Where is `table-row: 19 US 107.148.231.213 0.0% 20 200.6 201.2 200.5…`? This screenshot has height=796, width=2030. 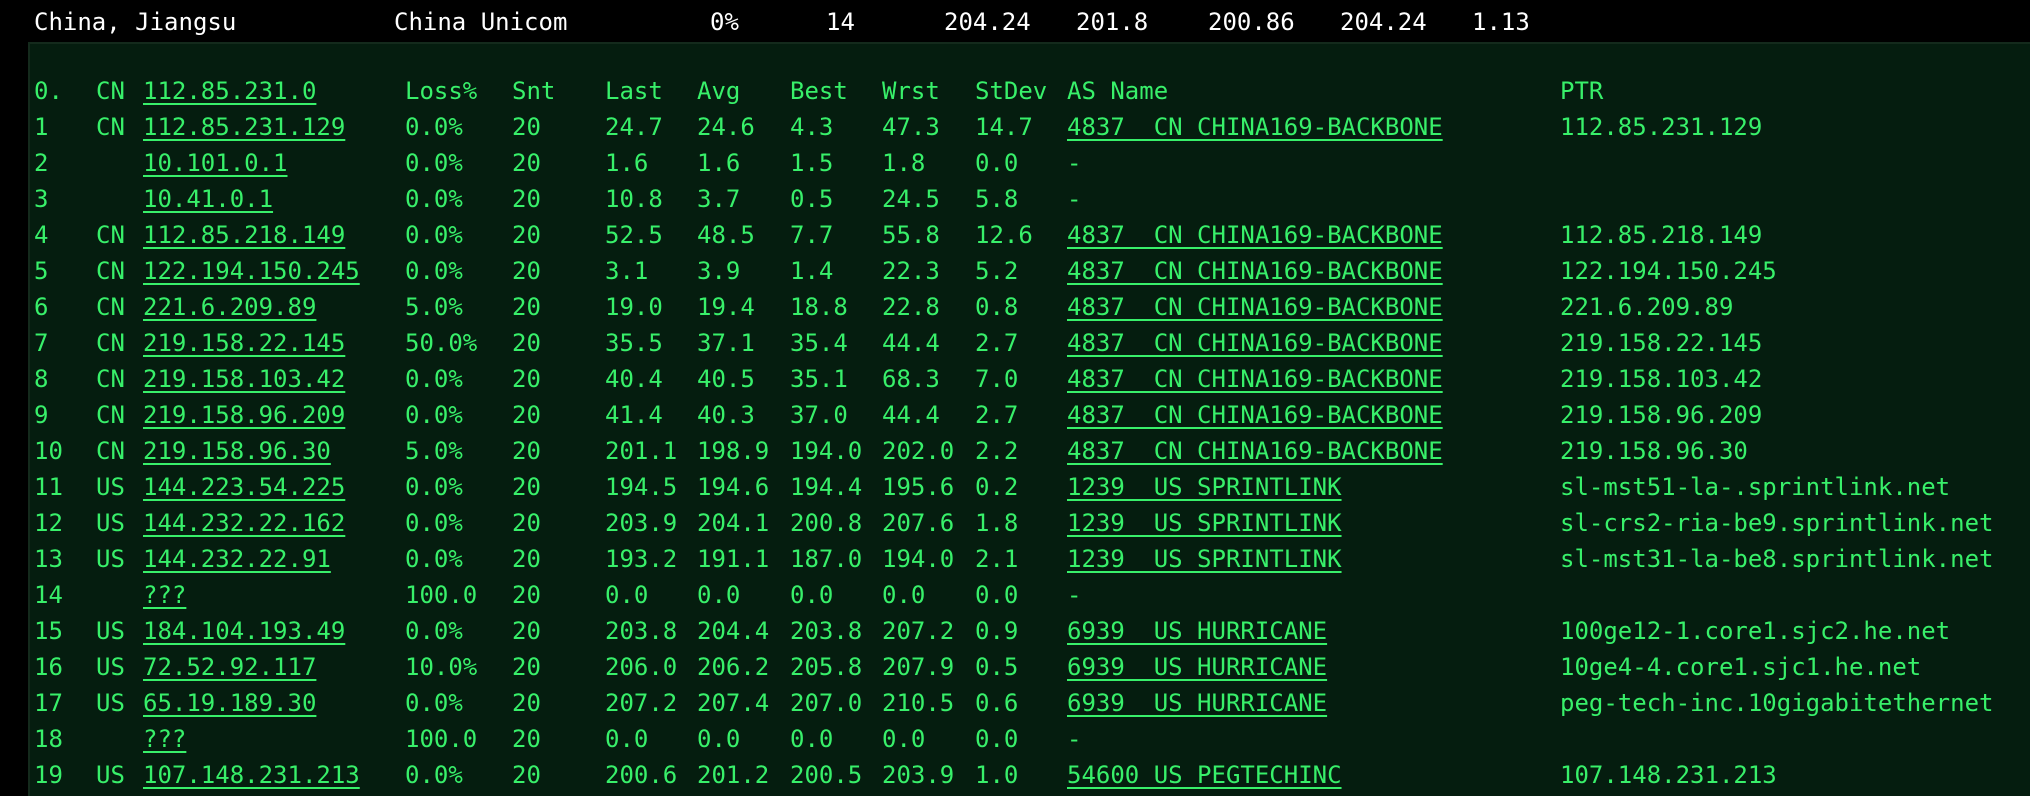
table-row: 19 US 107.148.231.213 0.0% 20 200.6 201.2 200.5… is located at coordinates (1015, 775).